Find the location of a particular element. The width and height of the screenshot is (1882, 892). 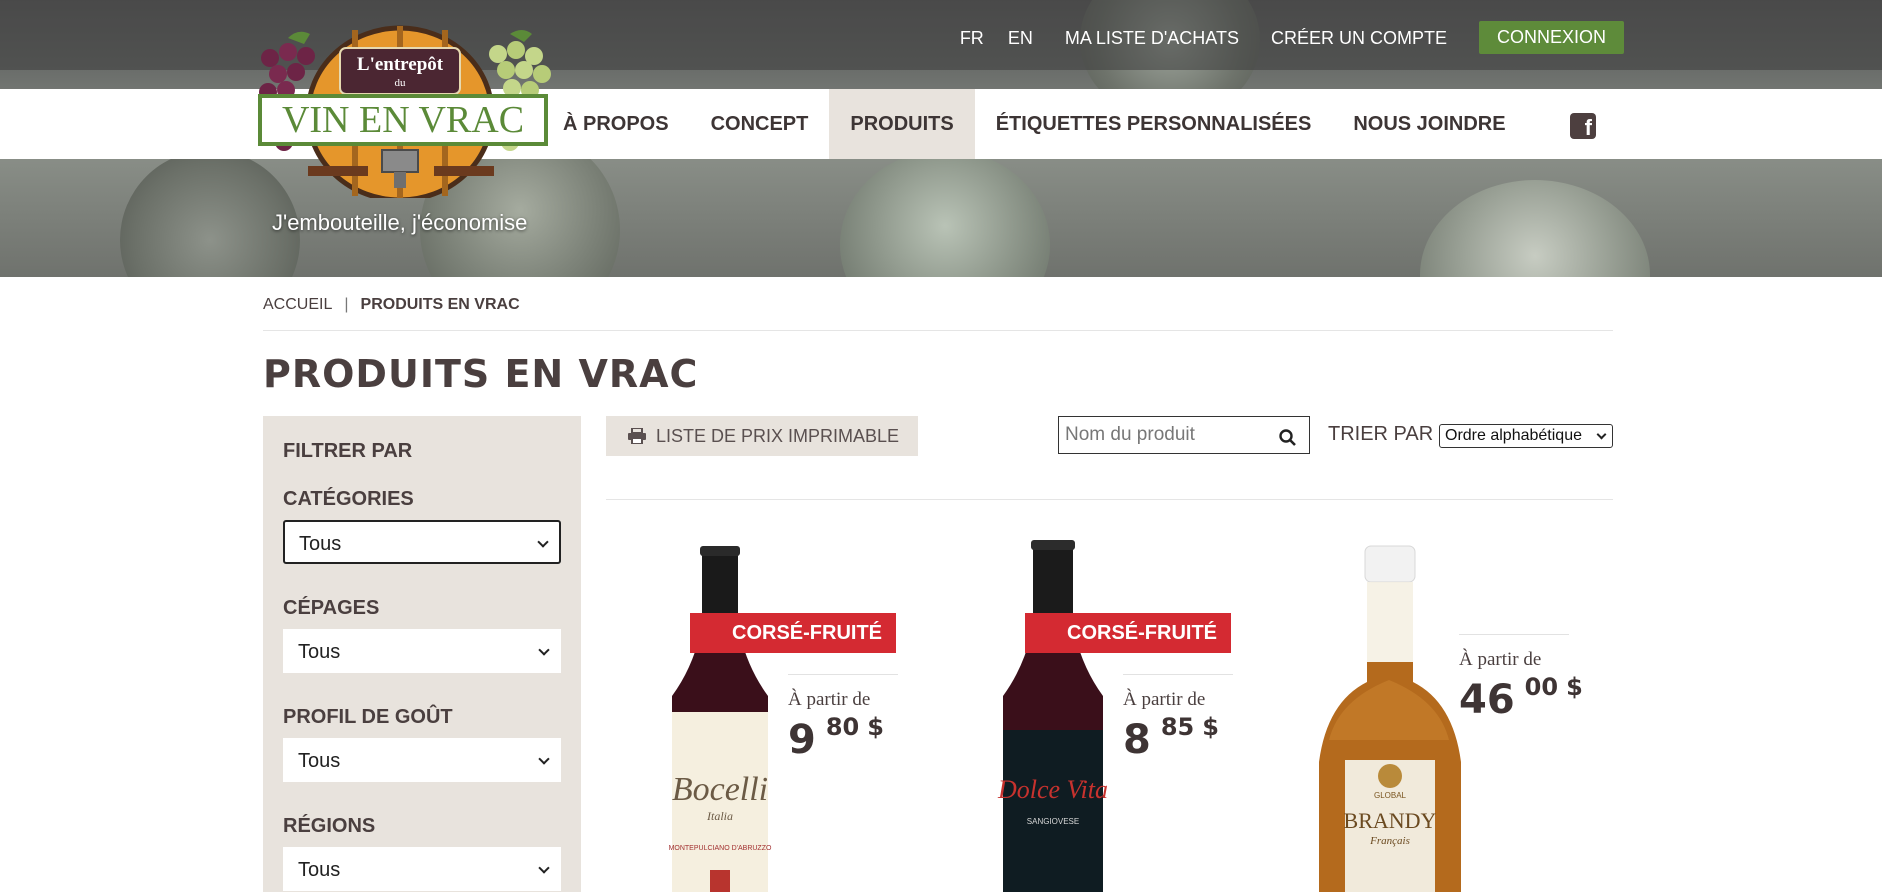

nav-item-nous-joindre: NOUS JOINDRE is located at coordinates (1429, 124).